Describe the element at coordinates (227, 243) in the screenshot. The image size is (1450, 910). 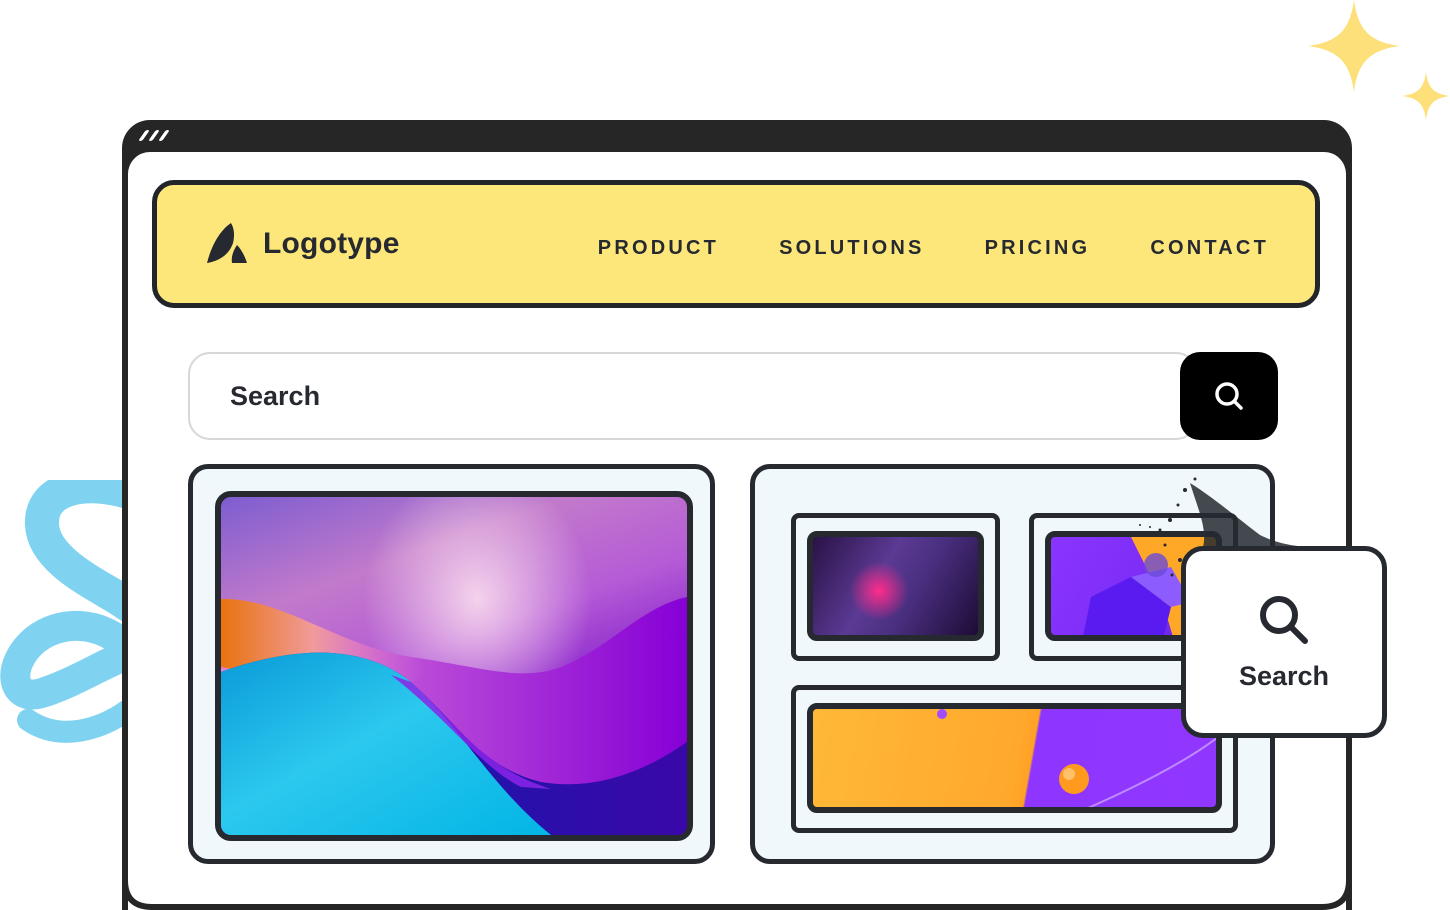
I see `logo-mark-icon` at that location.